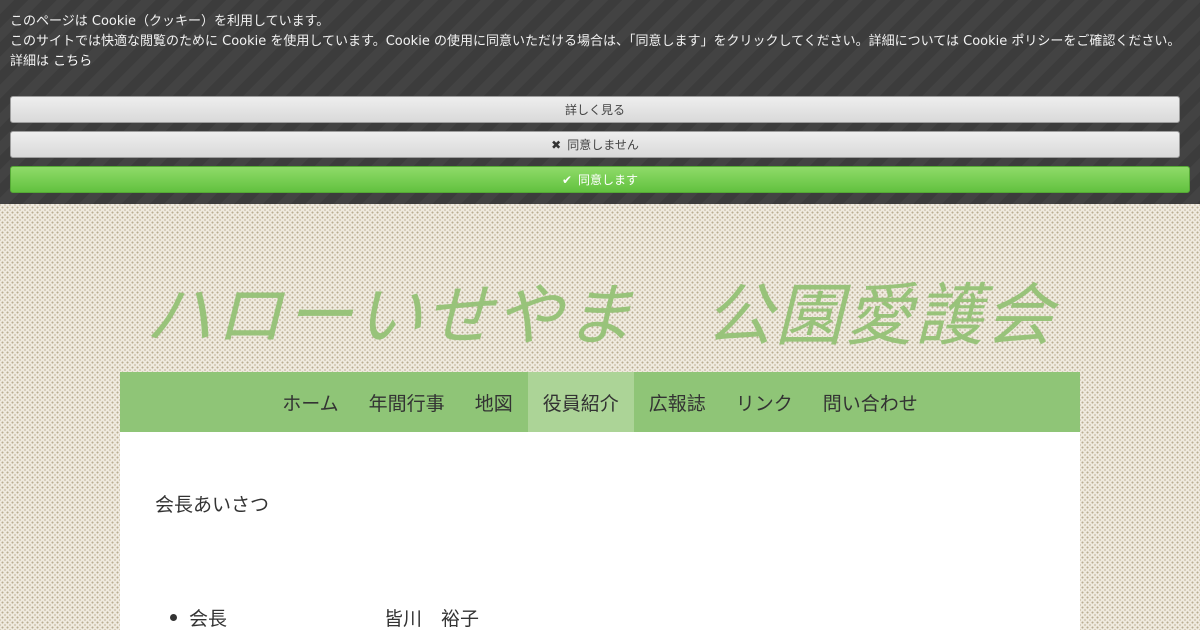  I want to click on site-title: ハローいせやま 公園愛護会, so click(600, 317).